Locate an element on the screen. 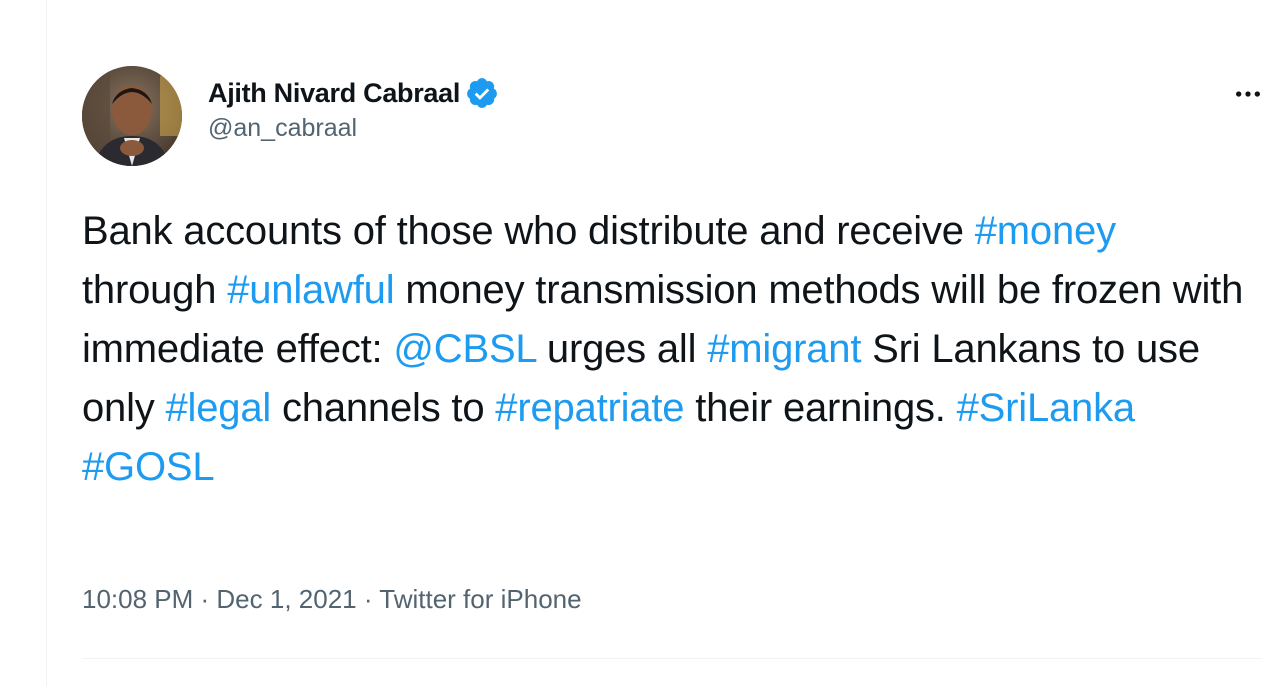 This screenshot has height=686, width=1280. column-border is located at coordinates (46, 343).